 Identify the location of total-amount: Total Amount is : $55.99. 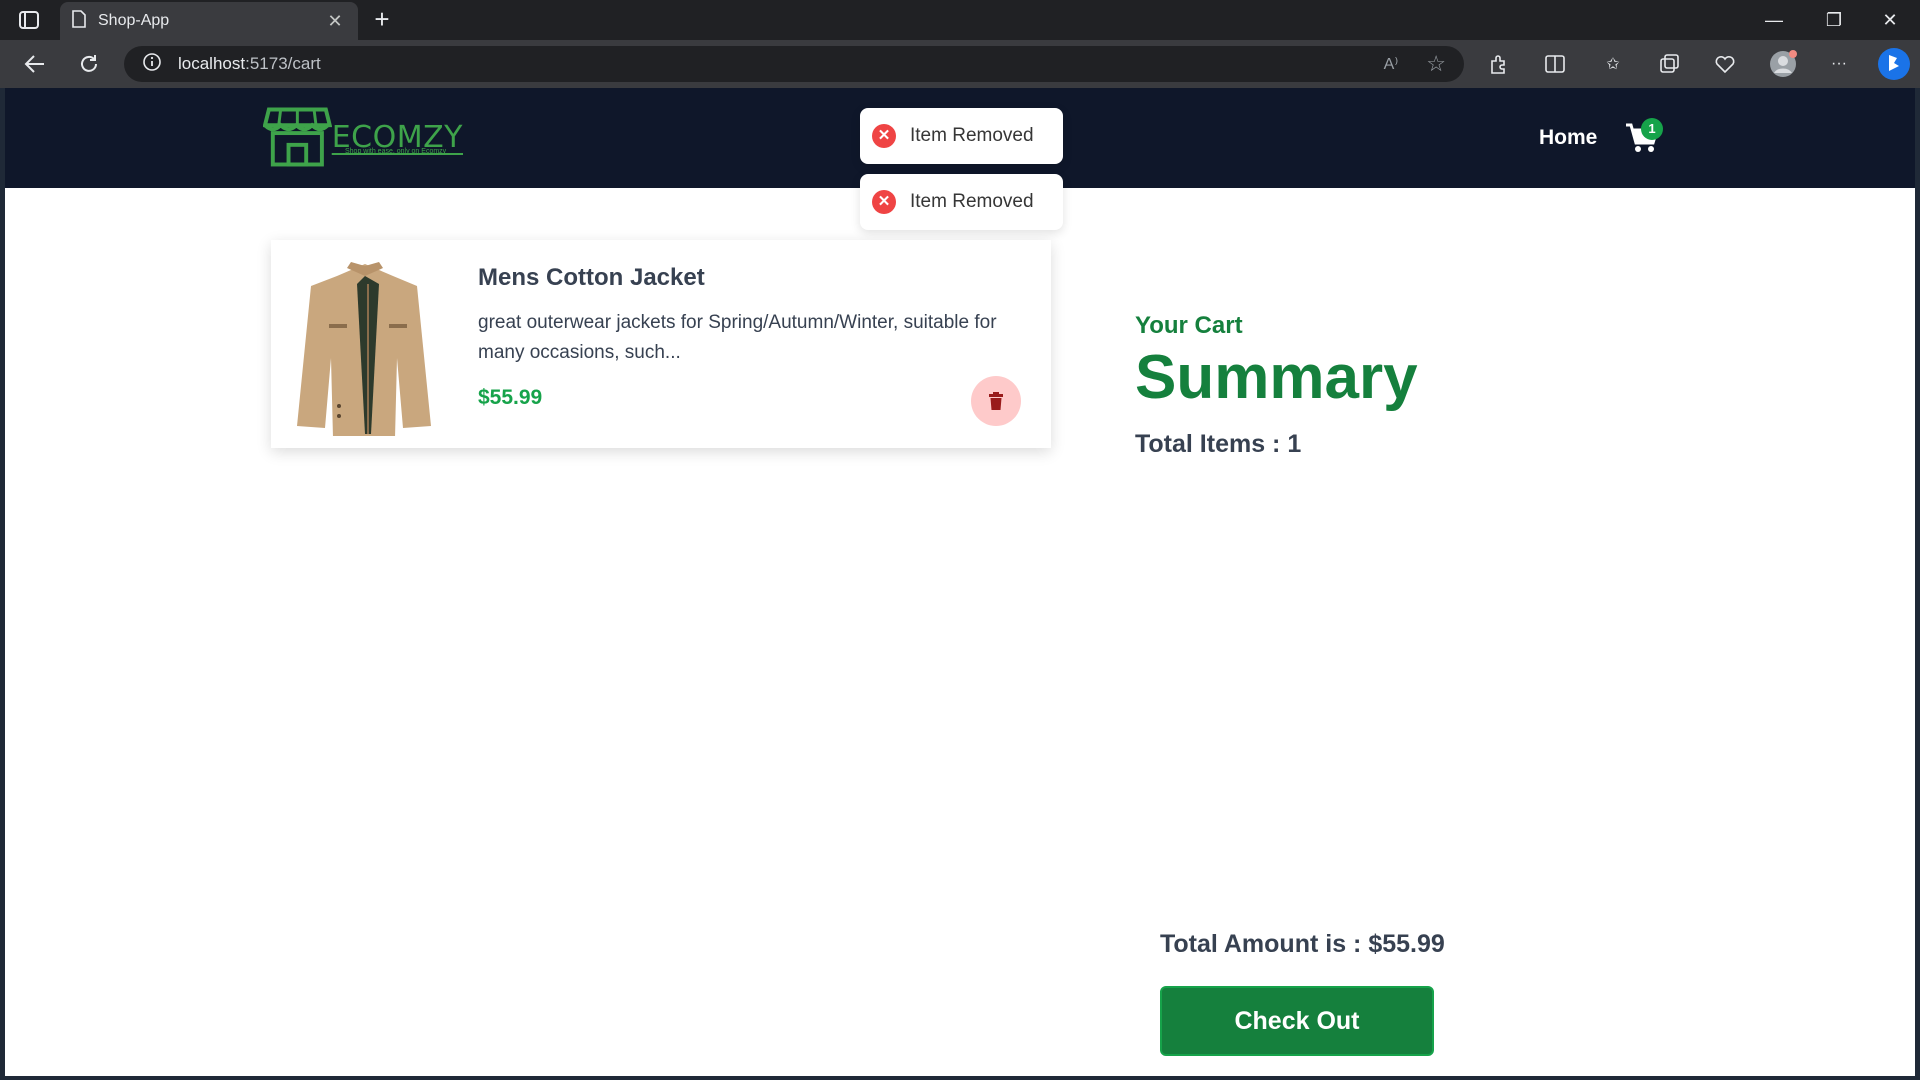
(1302, 944).